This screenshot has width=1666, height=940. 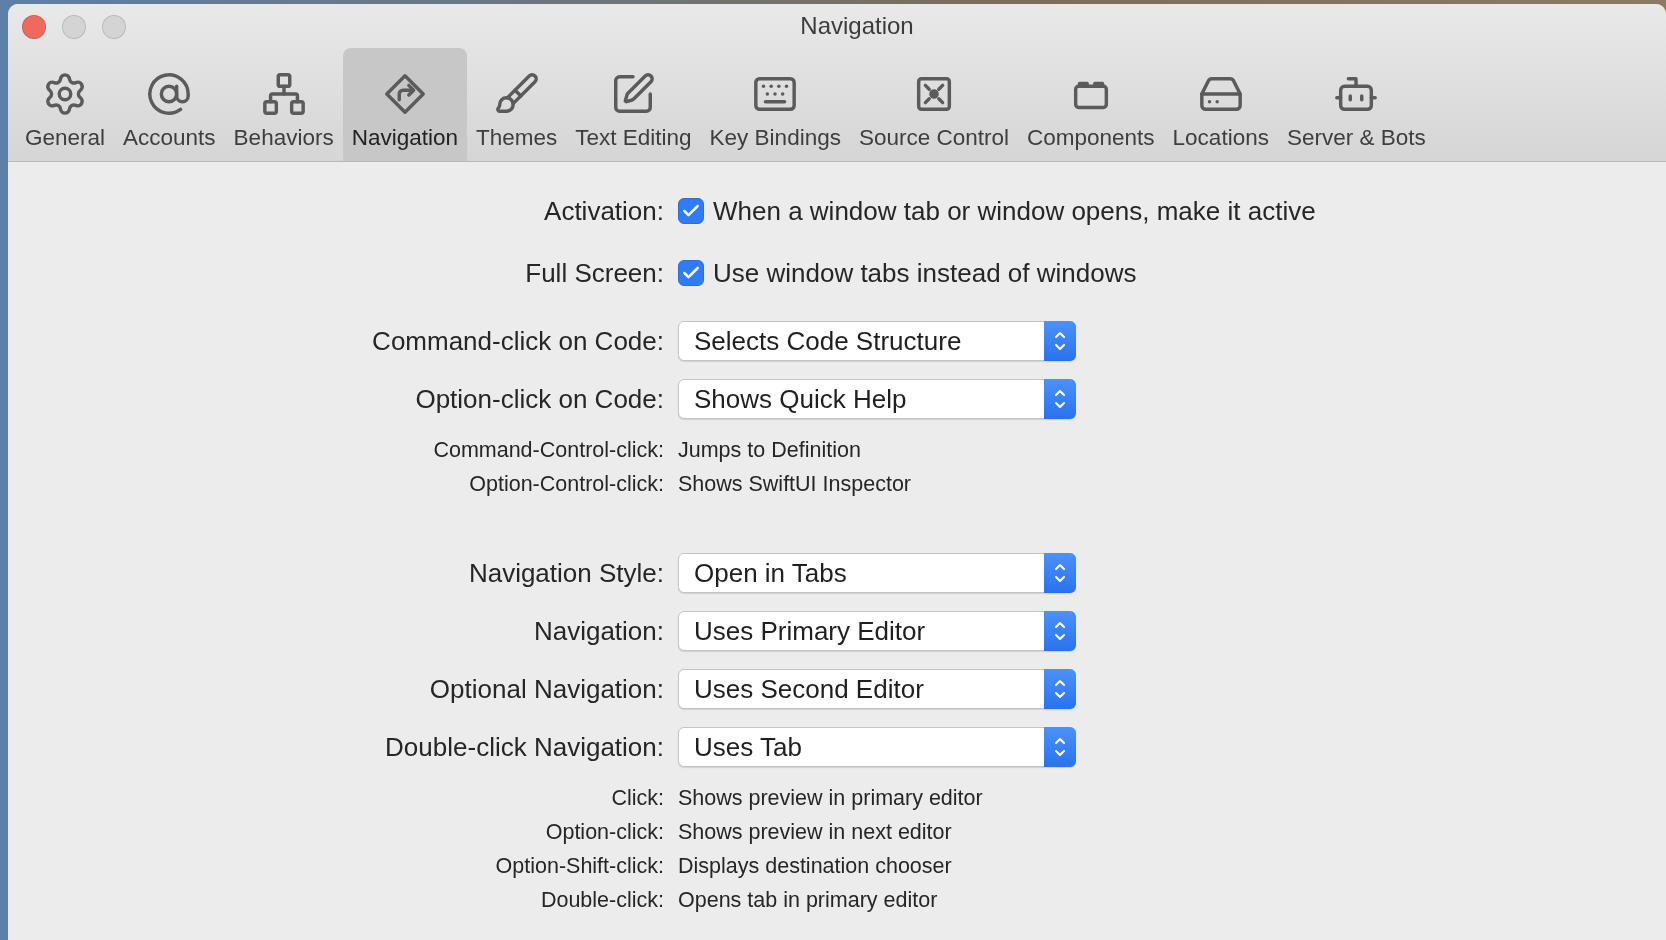 What do you see at coordinates (933, 104) in the screenshot?
I see `toolbar-tab: Source Control` at bounding box center [933, 104].